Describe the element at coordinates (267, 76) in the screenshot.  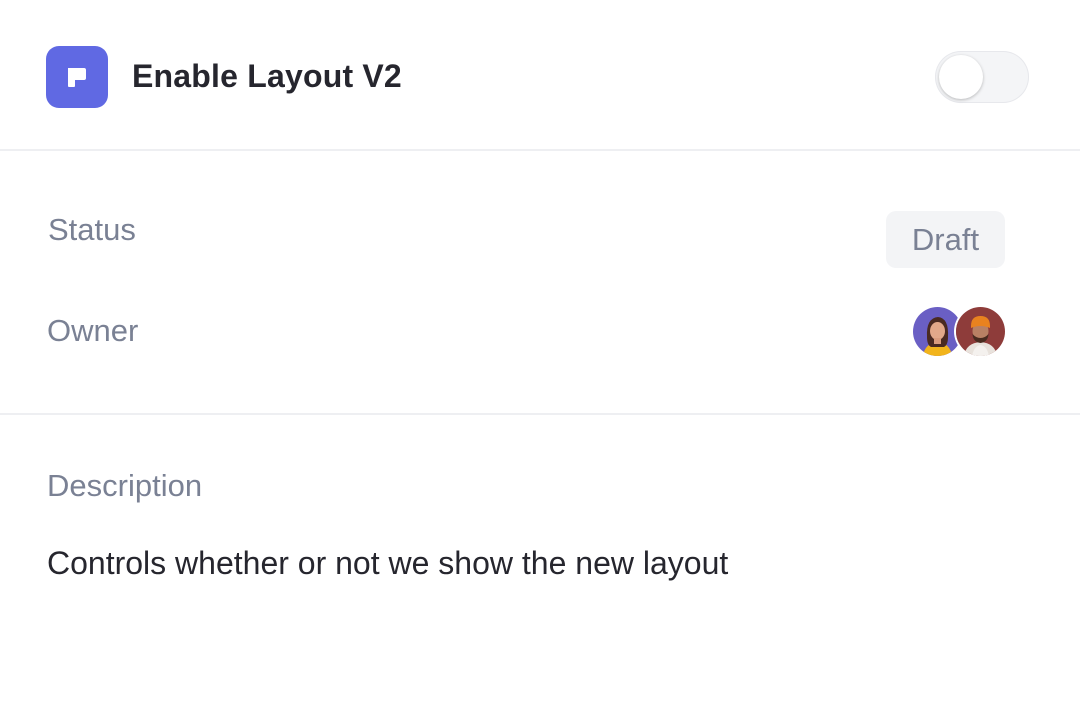
I see `flag-title: Enable Layout V2` at that location.